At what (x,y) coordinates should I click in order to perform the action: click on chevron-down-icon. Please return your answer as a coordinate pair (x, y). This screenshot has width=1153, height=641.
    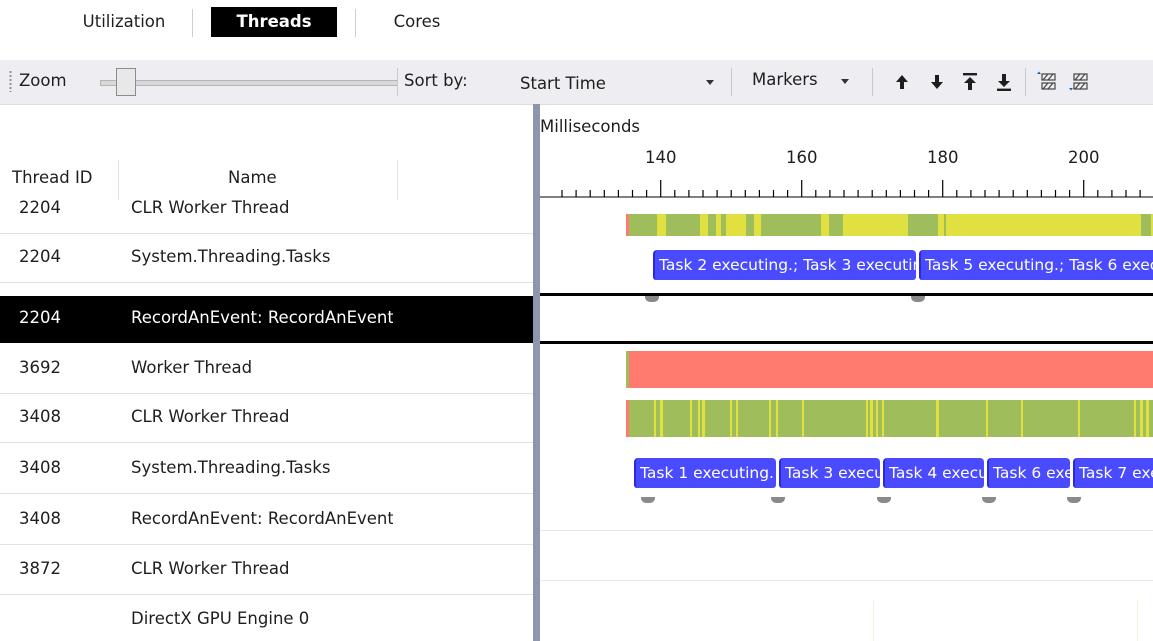
    Looking at the image, I should click on (845, 81).